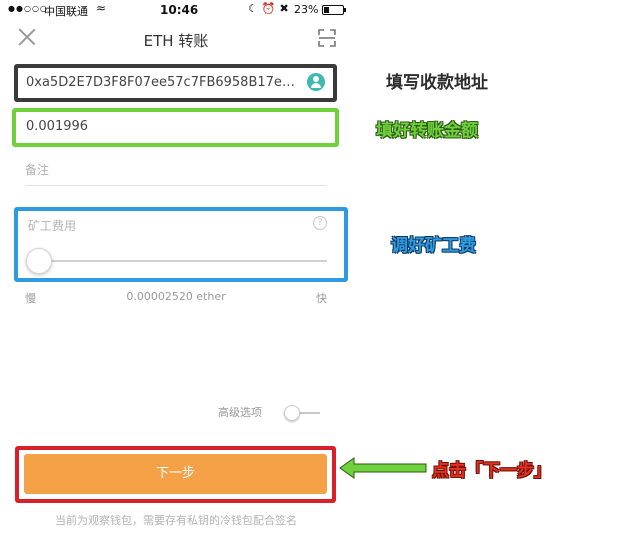 The image size is (634, 539). What do you see at coordinates (383, 468) in the screenshot?
I see `annotation-arrow-icon` at bounding box center [383, 468].